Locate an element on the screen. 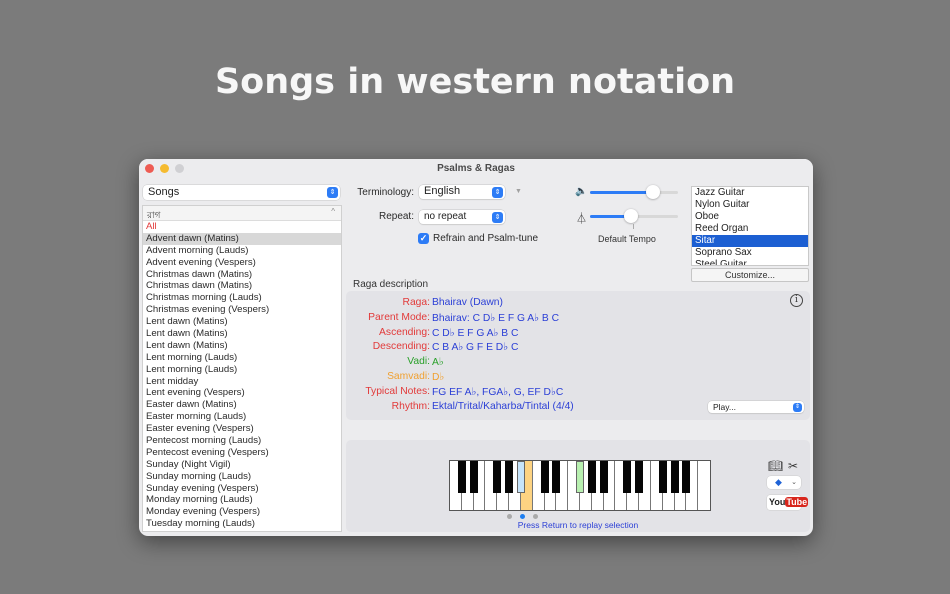  tools-icon: ✂ is located at coordinates (793, 466).